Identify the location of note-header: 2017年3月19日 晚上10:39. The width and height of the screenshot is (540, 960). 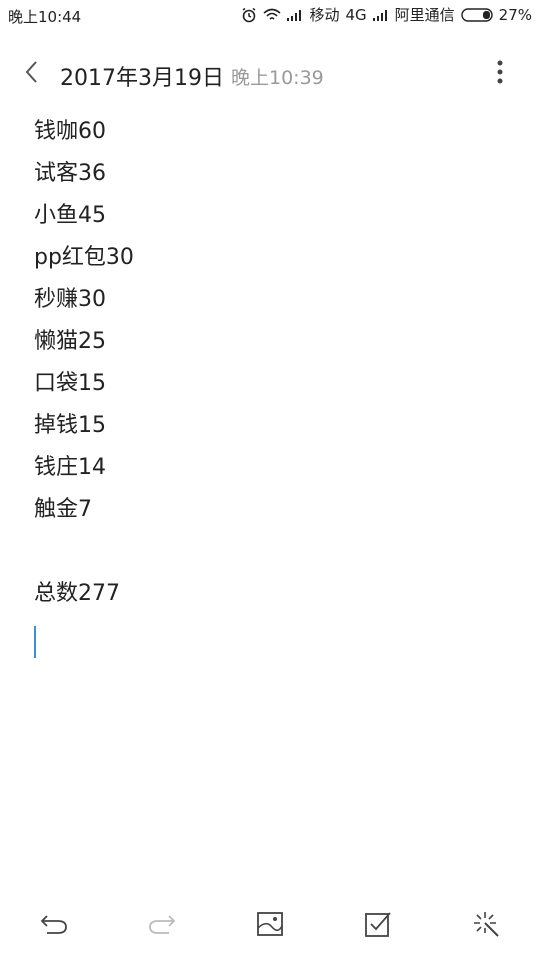
(270, 74).